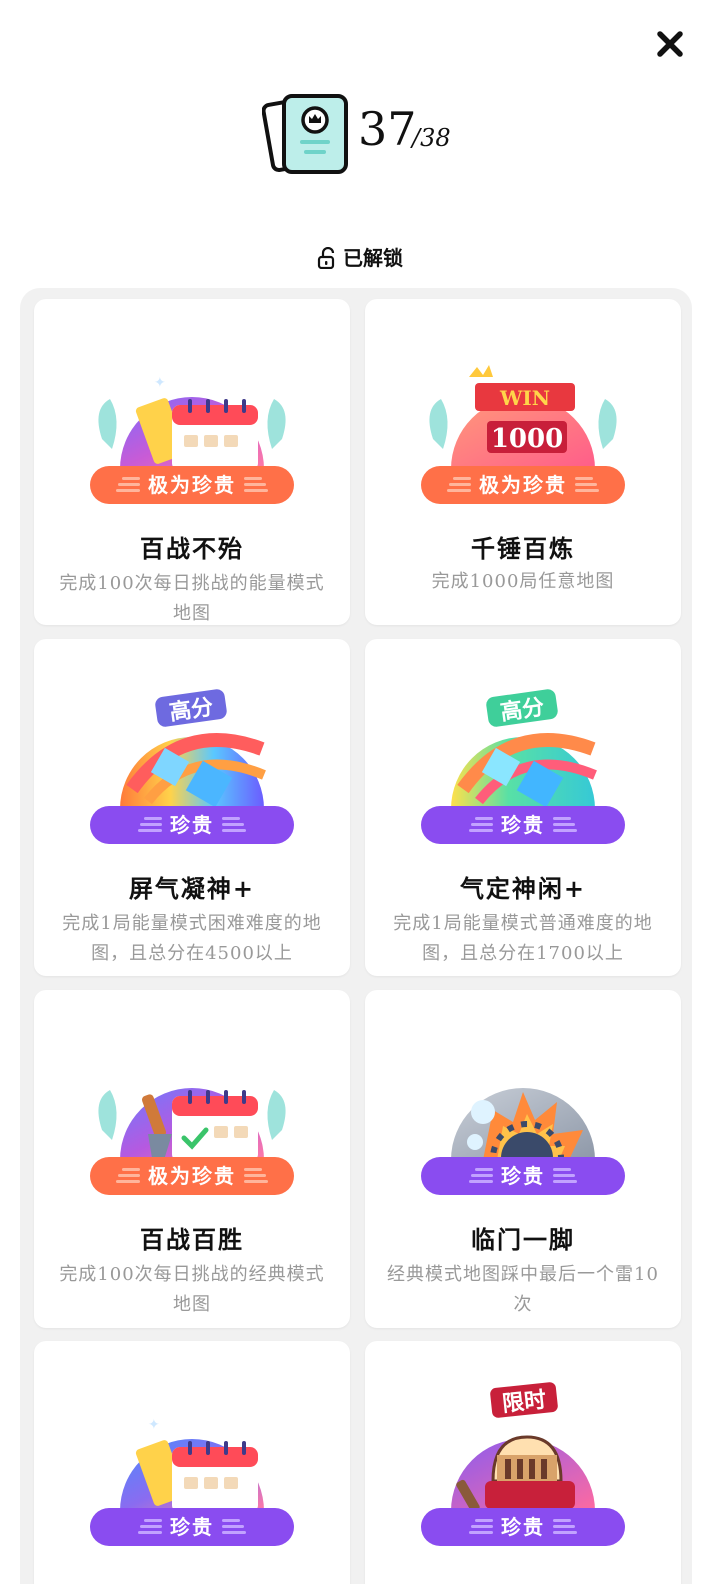  Describe the element at coordinates (527, 439) in the screenshot. I see `svg-text: 1000` at that location.